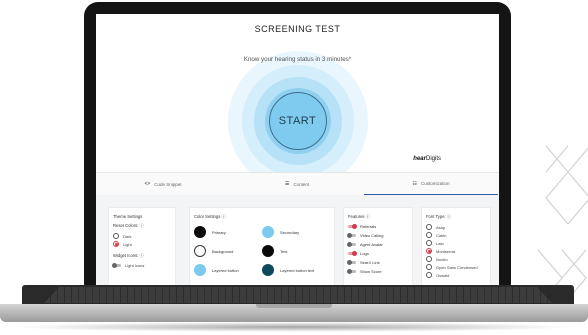 This screenshot has height=335, width=588. I want to click on option-label: Nunito, so click(442, 259).